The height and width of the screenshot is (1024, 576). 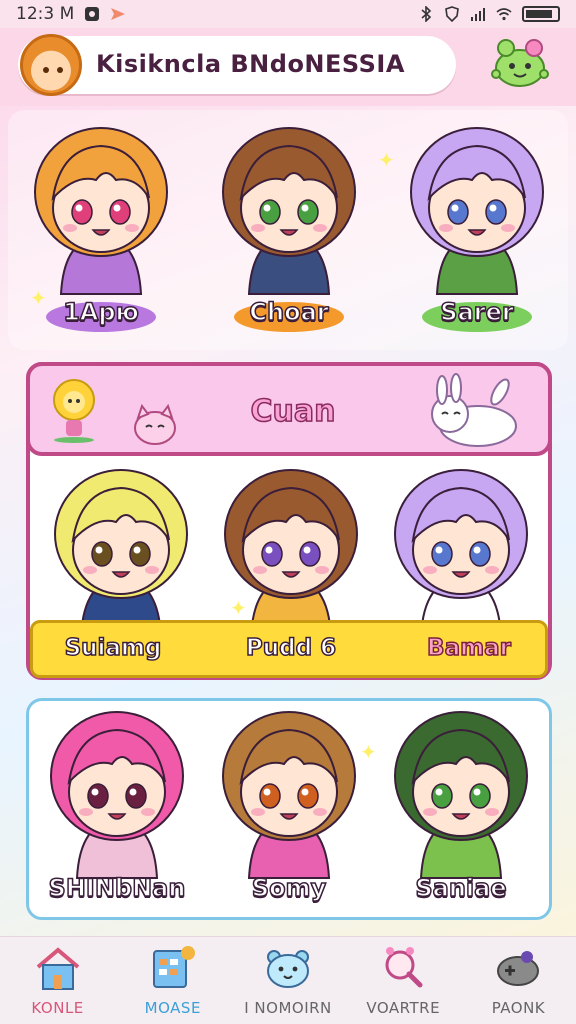 I want to click on bunny-icon, so click(x=474, y=410).